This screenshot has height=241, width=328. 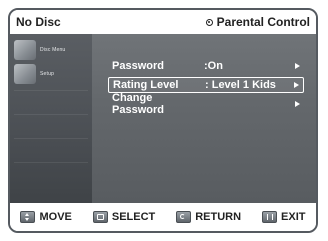 I want to click on button-guide-footer: MOVE SELECT RETURN EXIT, so click(x=163, y=217).